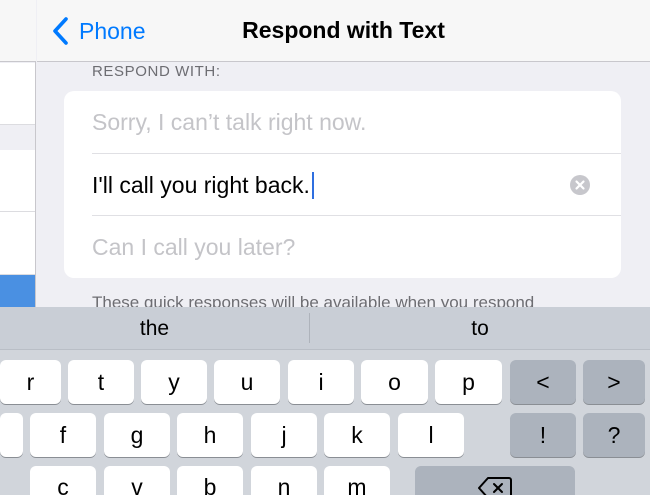  What do you see at coordinates (17, 292) in the screenshot?
I see `sidebar-item-selected` at bounding box center [17, 292].